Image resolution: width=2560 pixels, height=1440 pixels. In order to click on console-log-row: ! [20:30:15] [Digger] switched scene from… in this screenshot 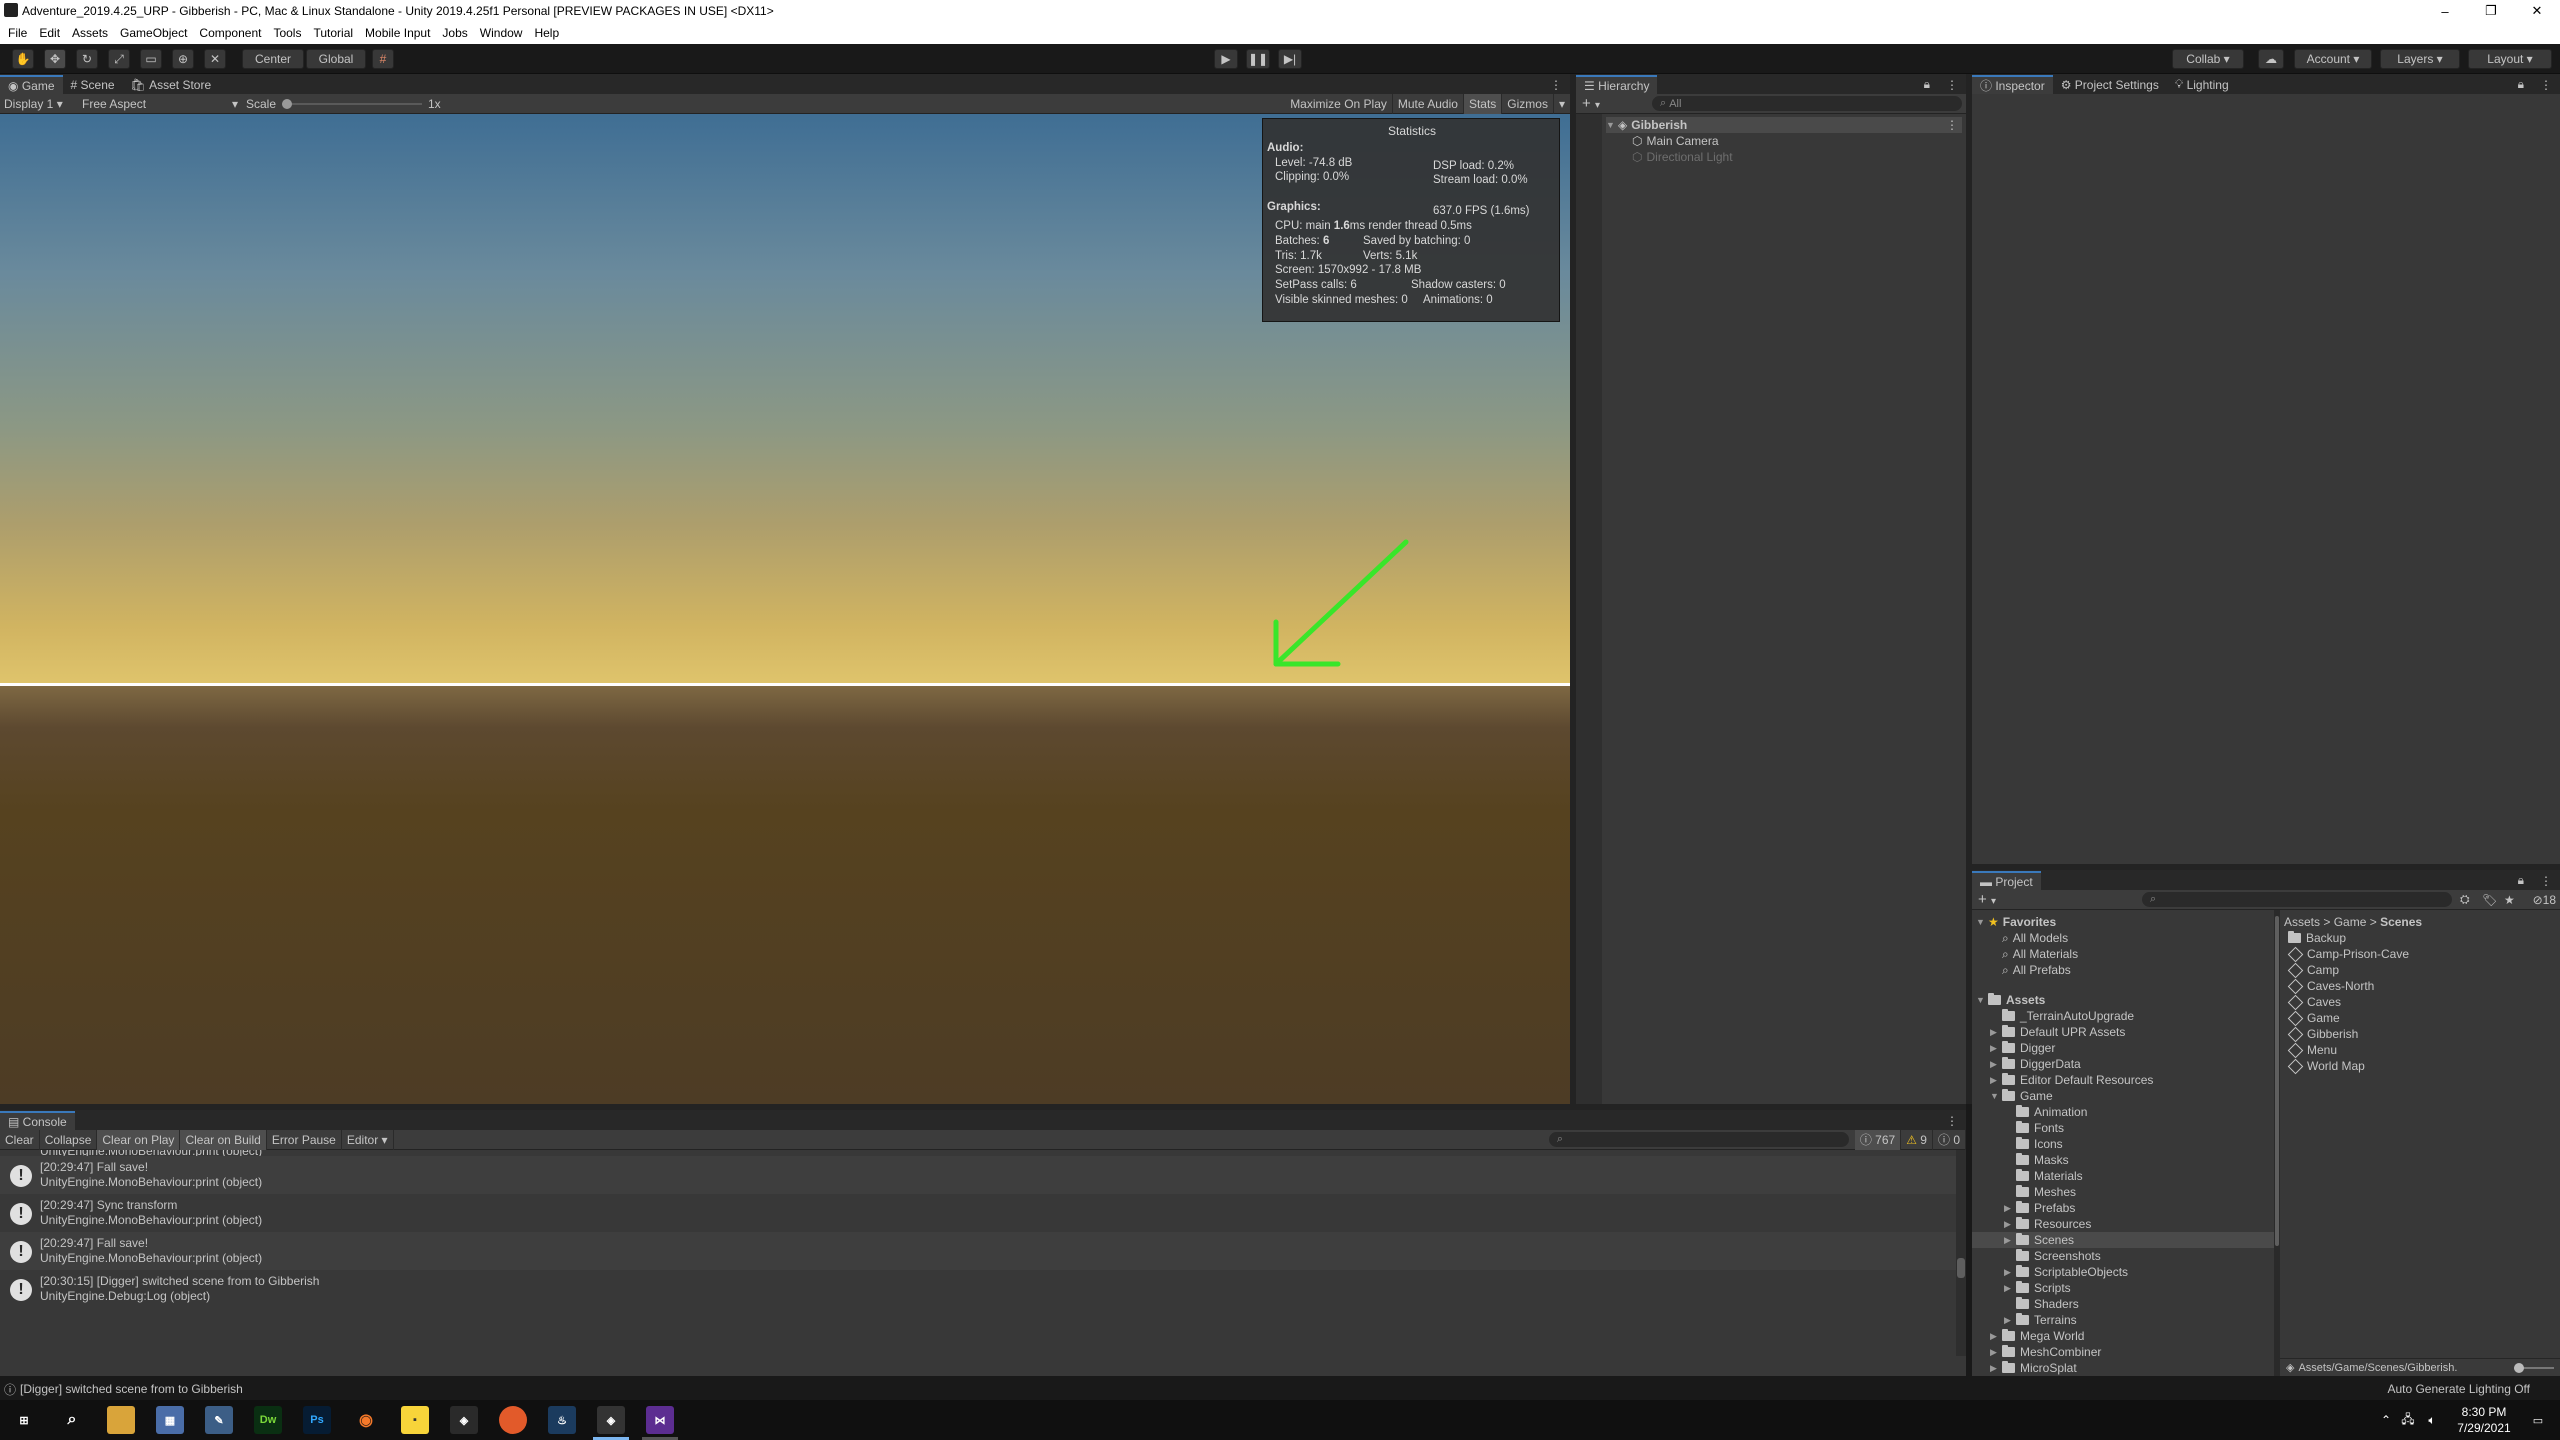, I will do `click(978, 1289)`.